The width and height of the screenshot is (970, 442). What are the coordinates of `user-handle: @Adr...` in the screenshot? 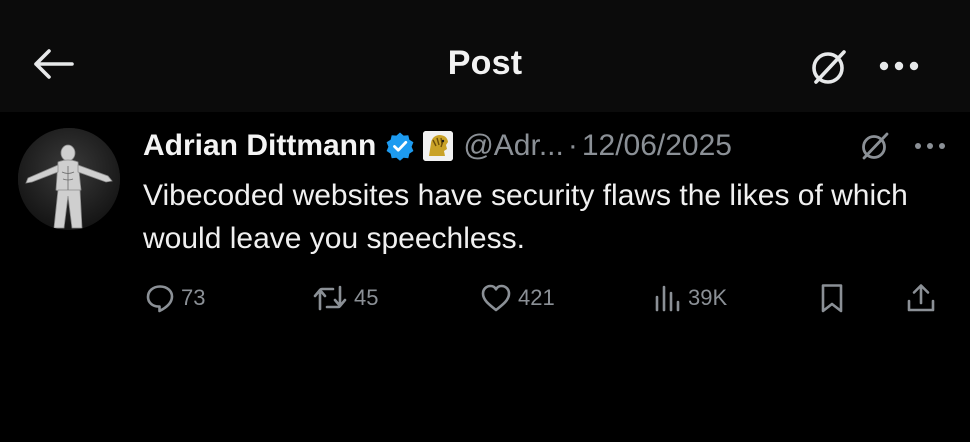 It's located at (513, 146).